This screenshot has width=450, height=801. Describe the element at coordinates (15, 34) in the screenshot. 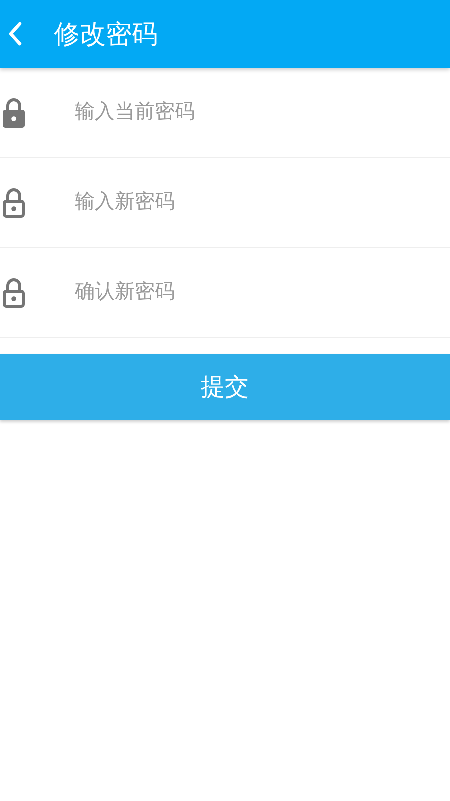

I see `back-icon` at that location.